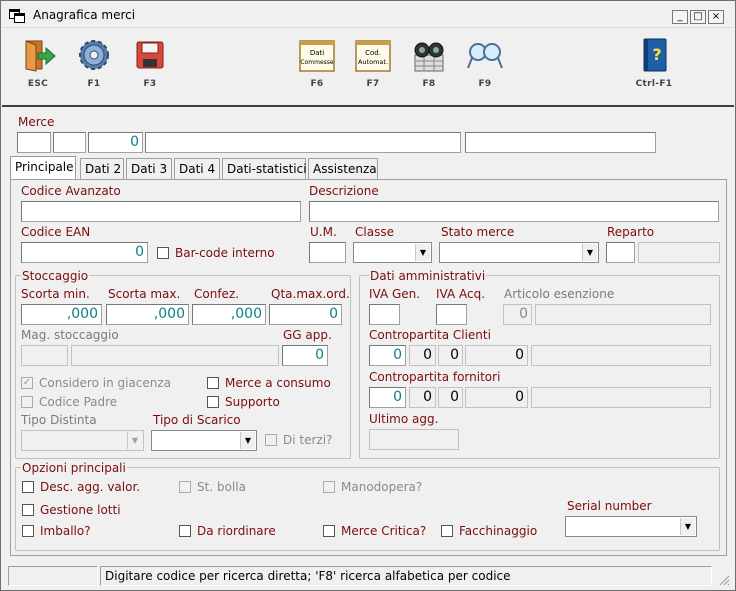  I want to click on merce-code-number: 0, so click(115, 142).